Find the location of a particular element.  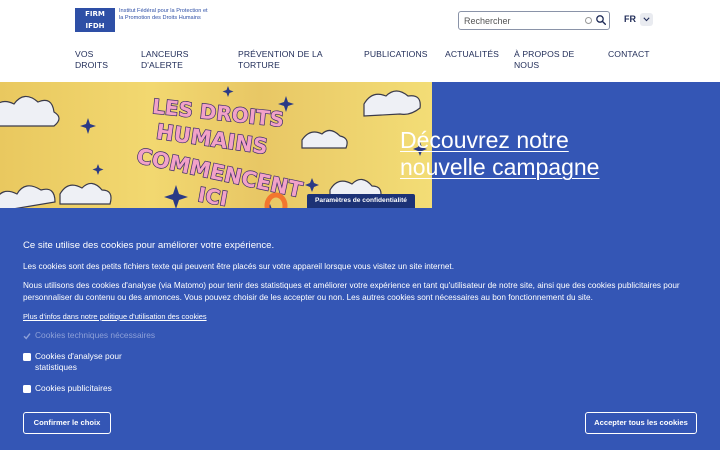

slogan-line-4: ICI is located at coordinates (212, 196).